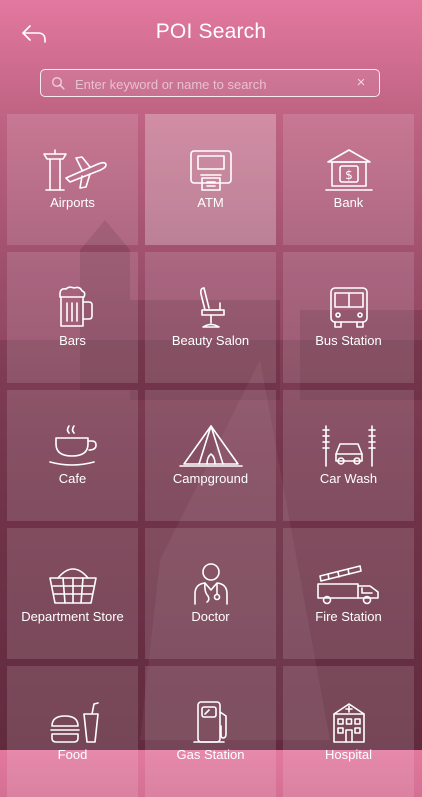 This screenshot has width=422, height=797. Describe the element at coordinates (348, 616) in the screenshot. I see `category-label: Fire Station` at that location.